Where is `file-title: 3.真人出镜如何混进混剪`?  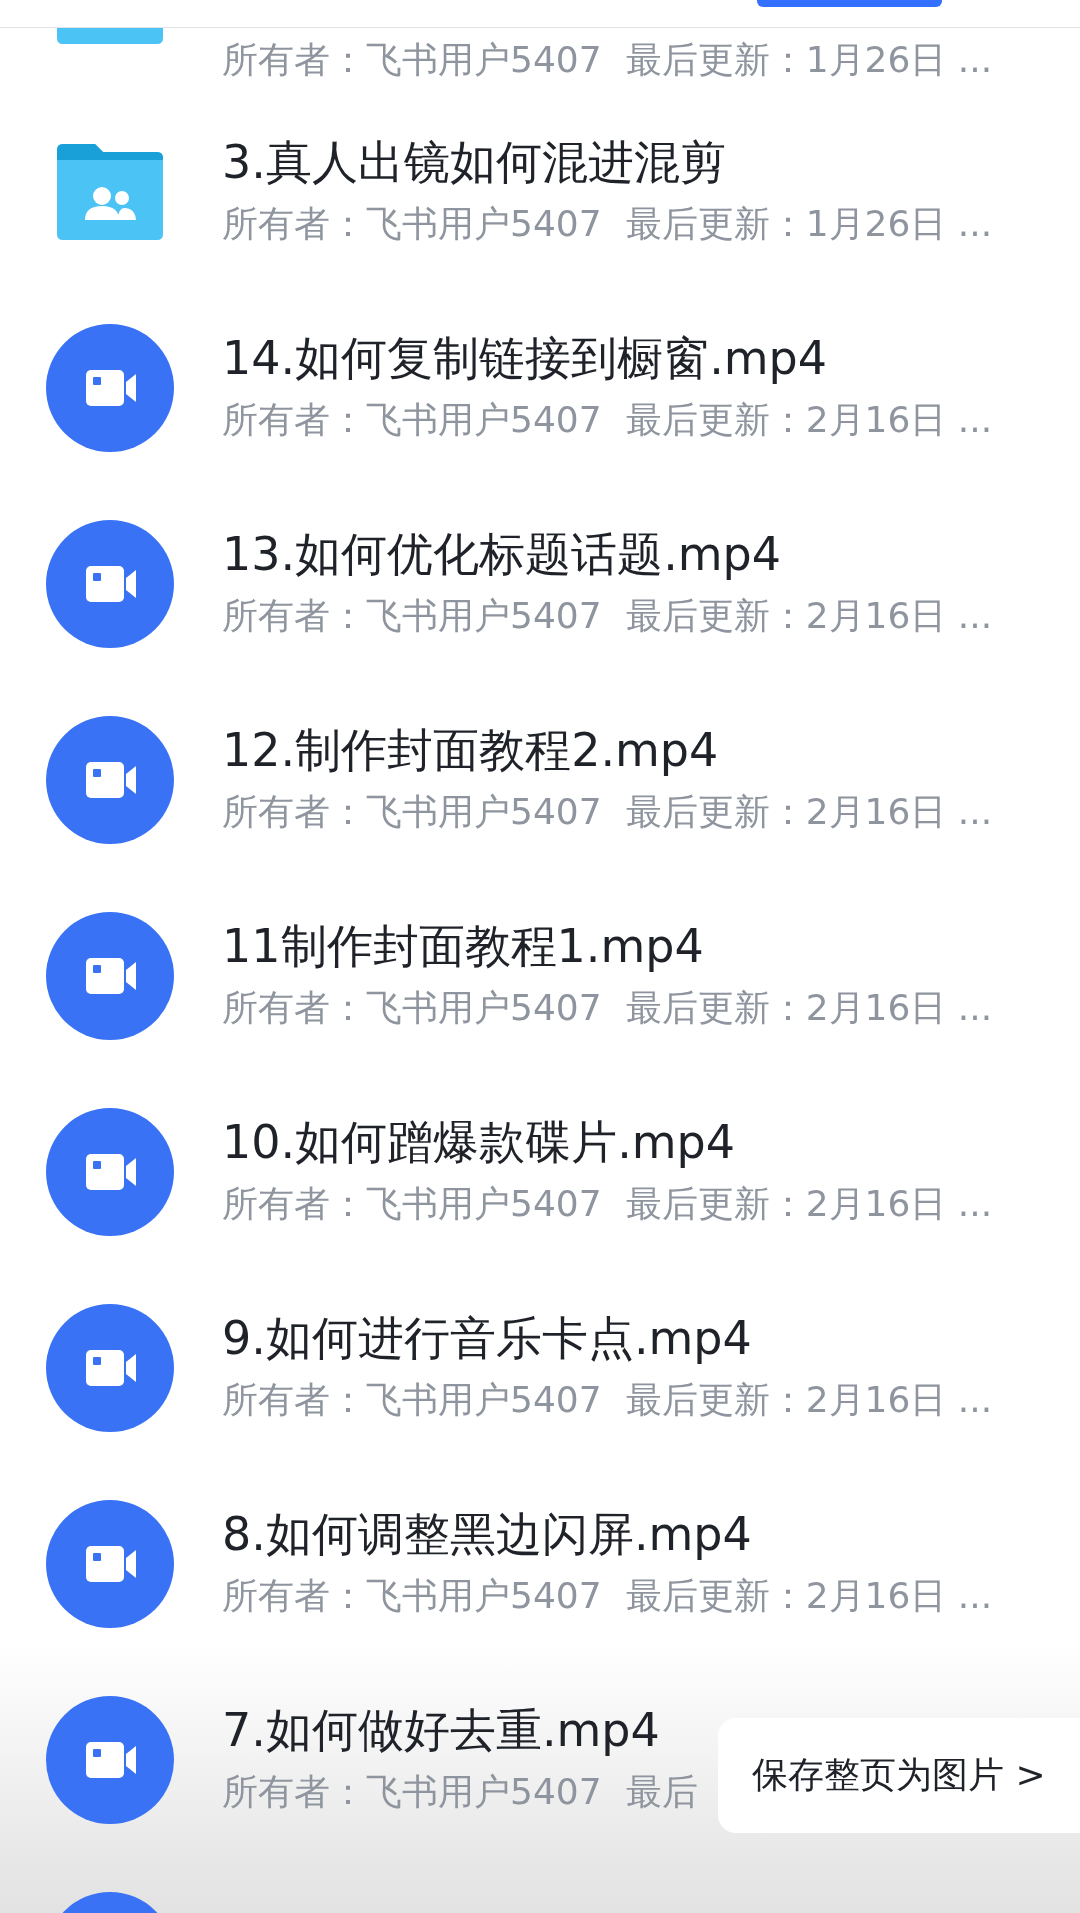 file-title: 3.真人出镜如何混进混剪 is located at coordinates (607, 162).